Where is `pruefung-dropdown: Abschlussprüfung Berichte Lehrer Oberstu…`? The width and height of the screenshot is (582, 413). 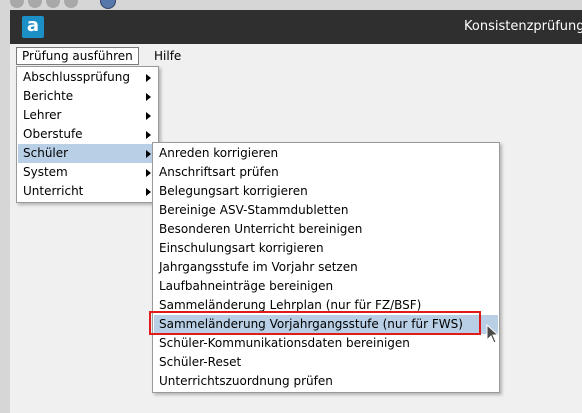
pruefung-dropdown: Abschlussprüfung Berichte Lehrer Oberstu… is located at coordinates (87, 134).